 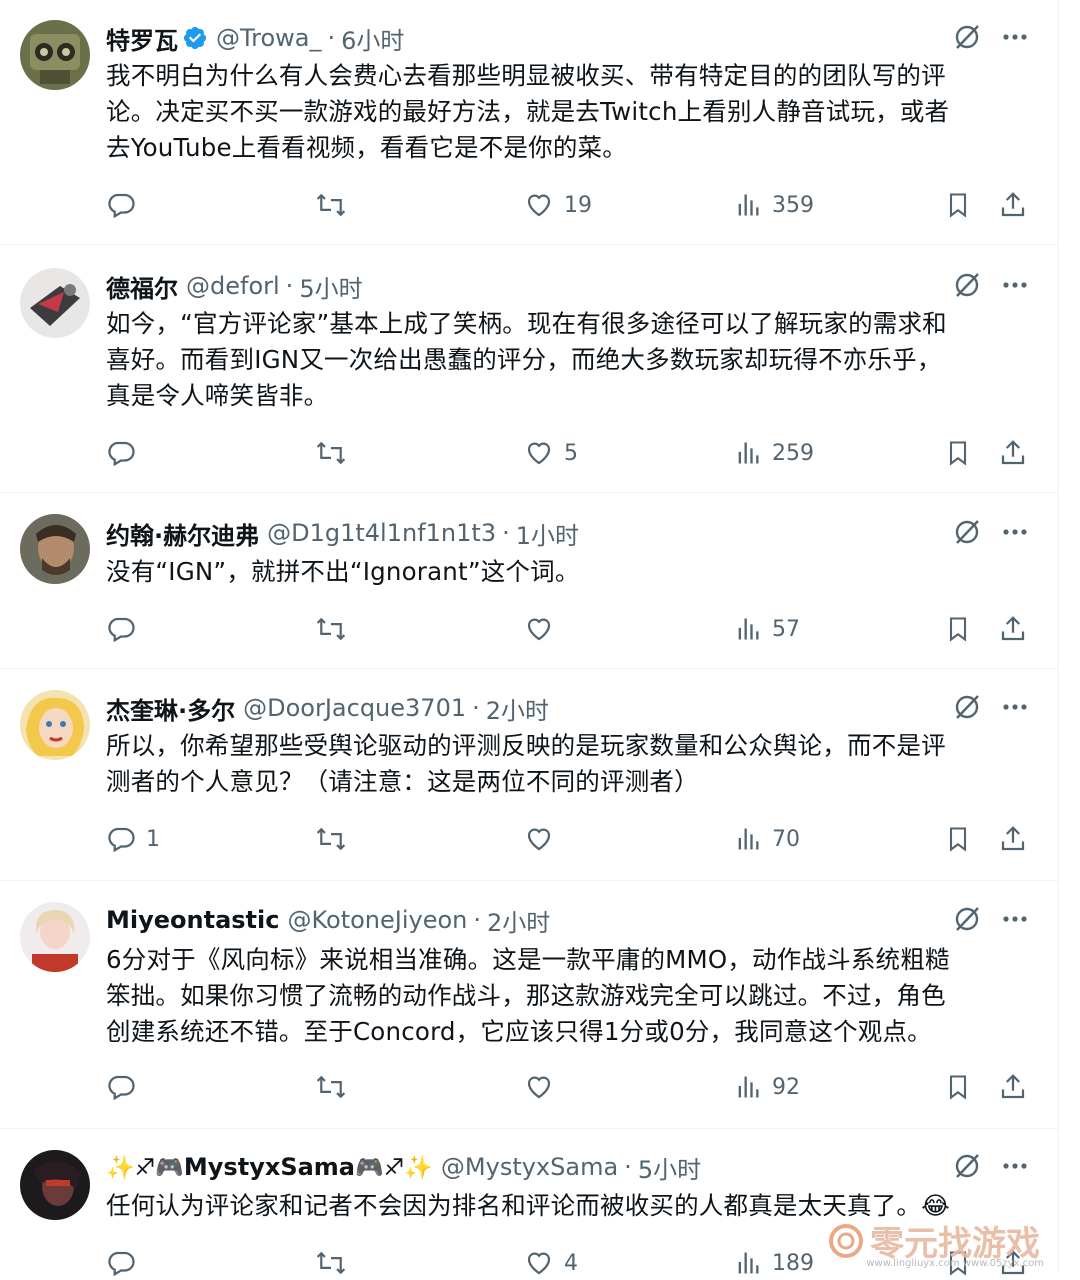 I want to click on views-button: 259, so click(x=774, y=453).